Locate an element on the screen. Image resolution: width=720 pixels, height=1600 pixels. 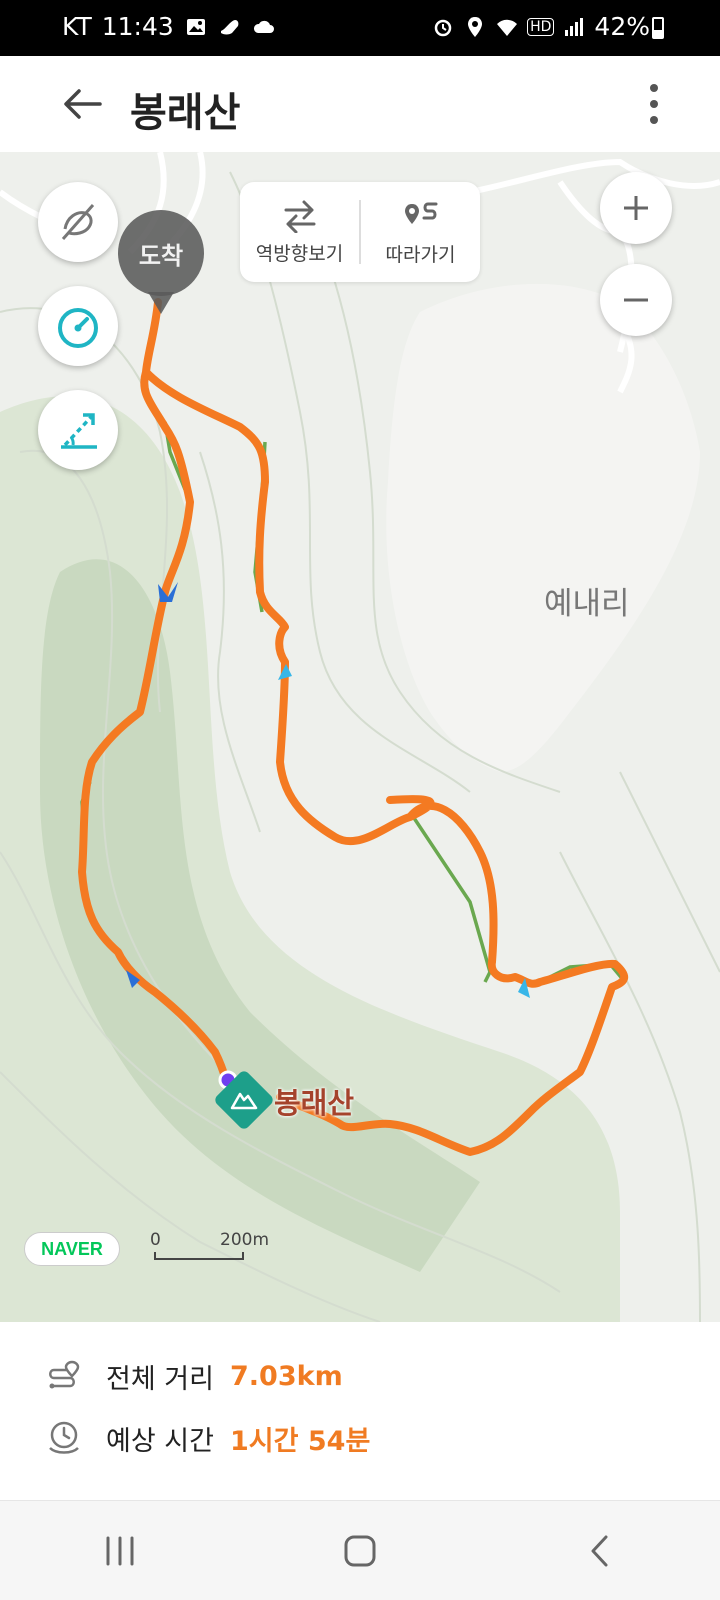
elevation-button is located at coordinates (78, 430).